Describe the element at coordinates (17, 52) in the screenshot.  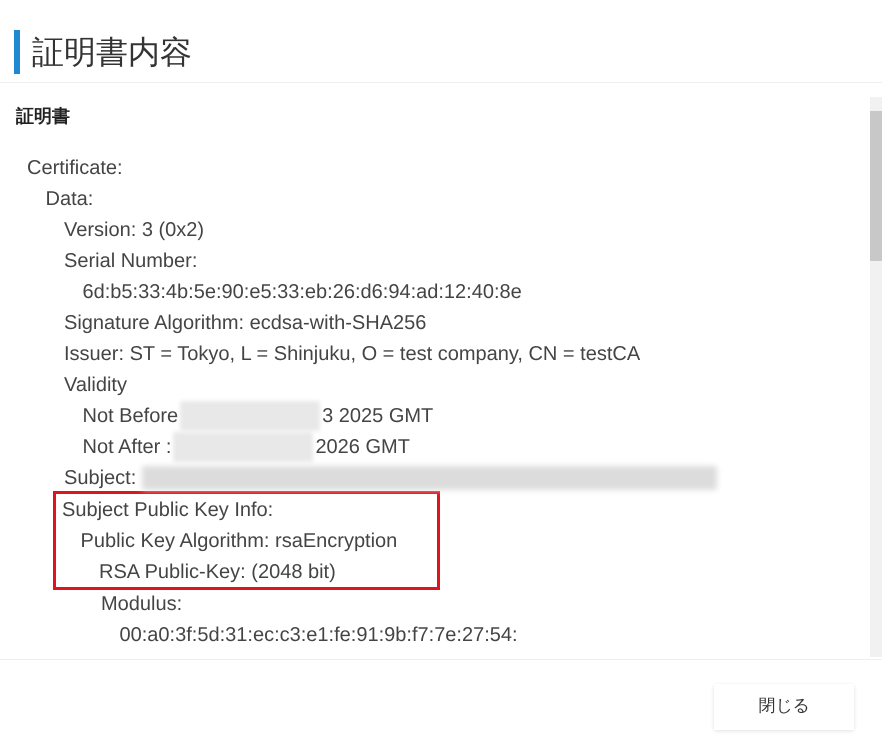
I see `title-accent-bar` at that location.